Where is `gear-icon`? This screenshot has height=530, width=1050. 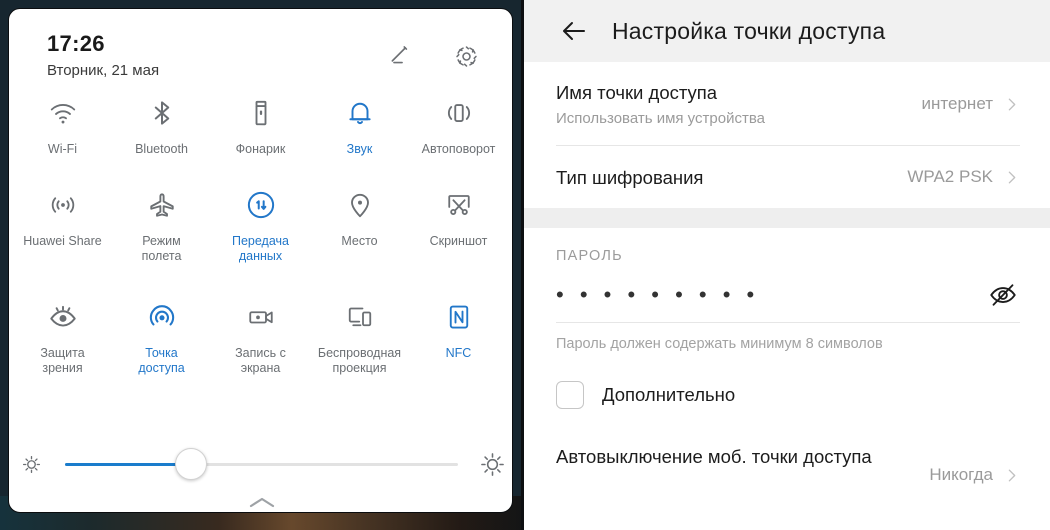 gear-icon is located at coordinates (466, 56).